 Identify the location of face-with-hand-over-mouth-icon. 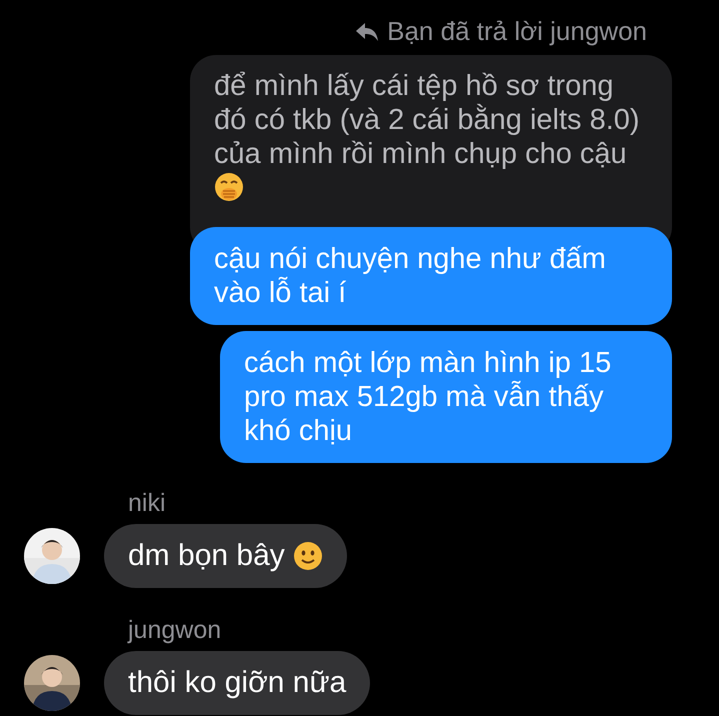
(229, 187).